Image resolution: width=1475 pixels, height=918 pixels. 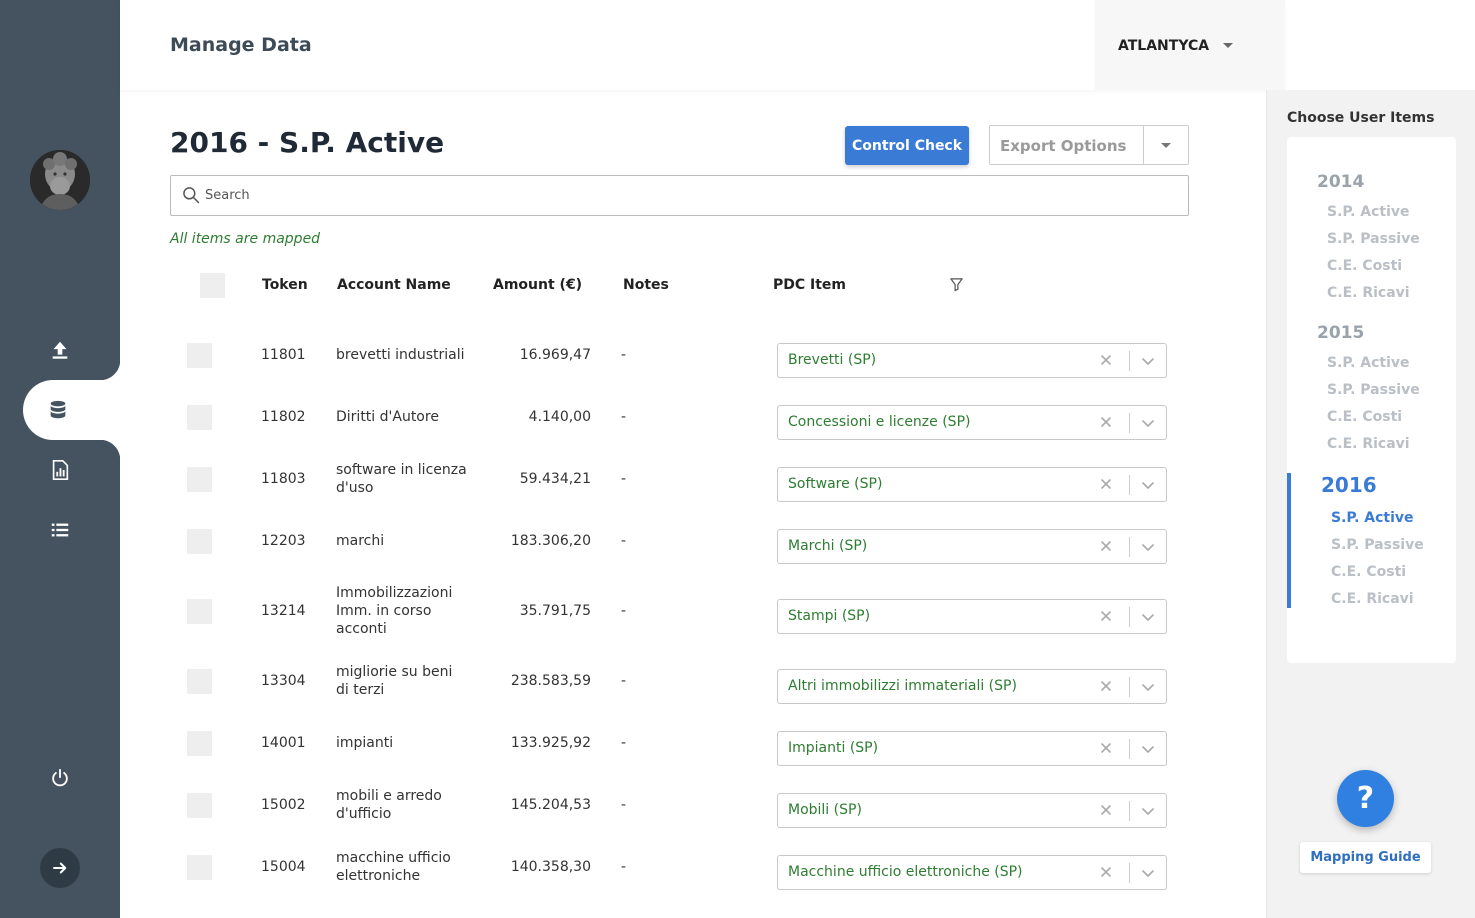 What do you see at coordinates (1190, 45) in the screenshot?
I see `user-menu: ATLANTYCA` at bounding box center [1190, 45].